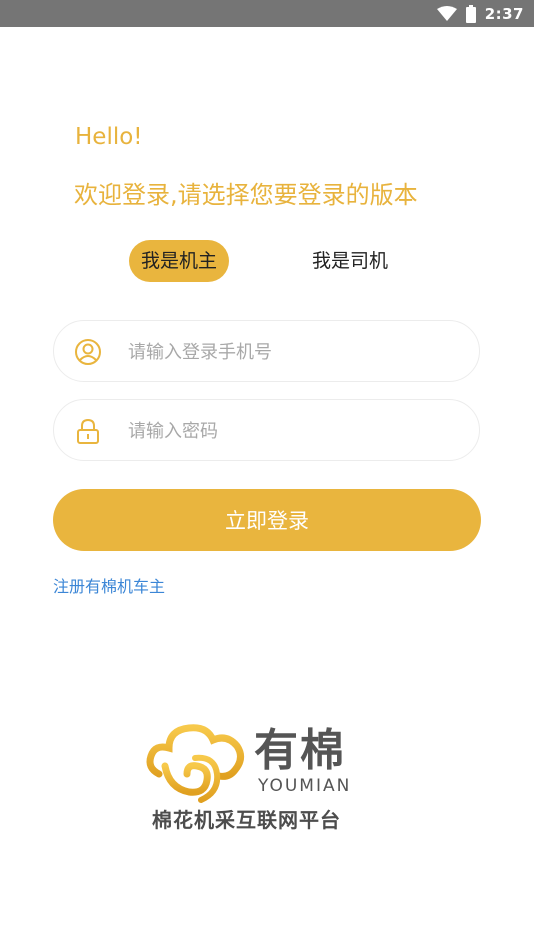 Image resolution: width=534 pixels, height=949 pixels. Describe the element at coordinates (446, 13) in the screenshot. I see `wifi-icon` at that location.